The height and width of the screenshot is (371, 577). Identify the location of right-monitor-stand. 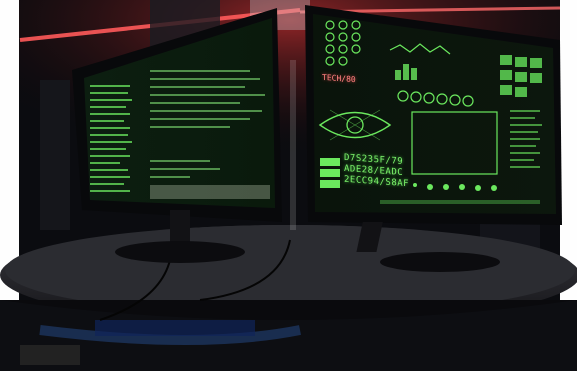
(440, 262).